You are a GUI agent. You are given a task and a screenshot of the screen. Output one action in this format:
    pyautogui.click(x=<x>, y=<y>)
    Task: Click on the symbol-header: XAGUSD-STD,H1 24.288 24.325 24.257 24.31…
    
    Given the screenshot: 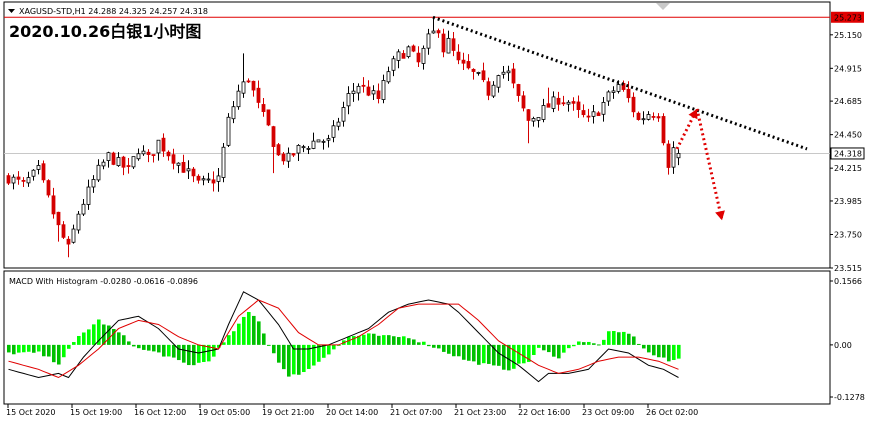 What is the action you would take?
    pyautogui.click(x=113, y=11)
    